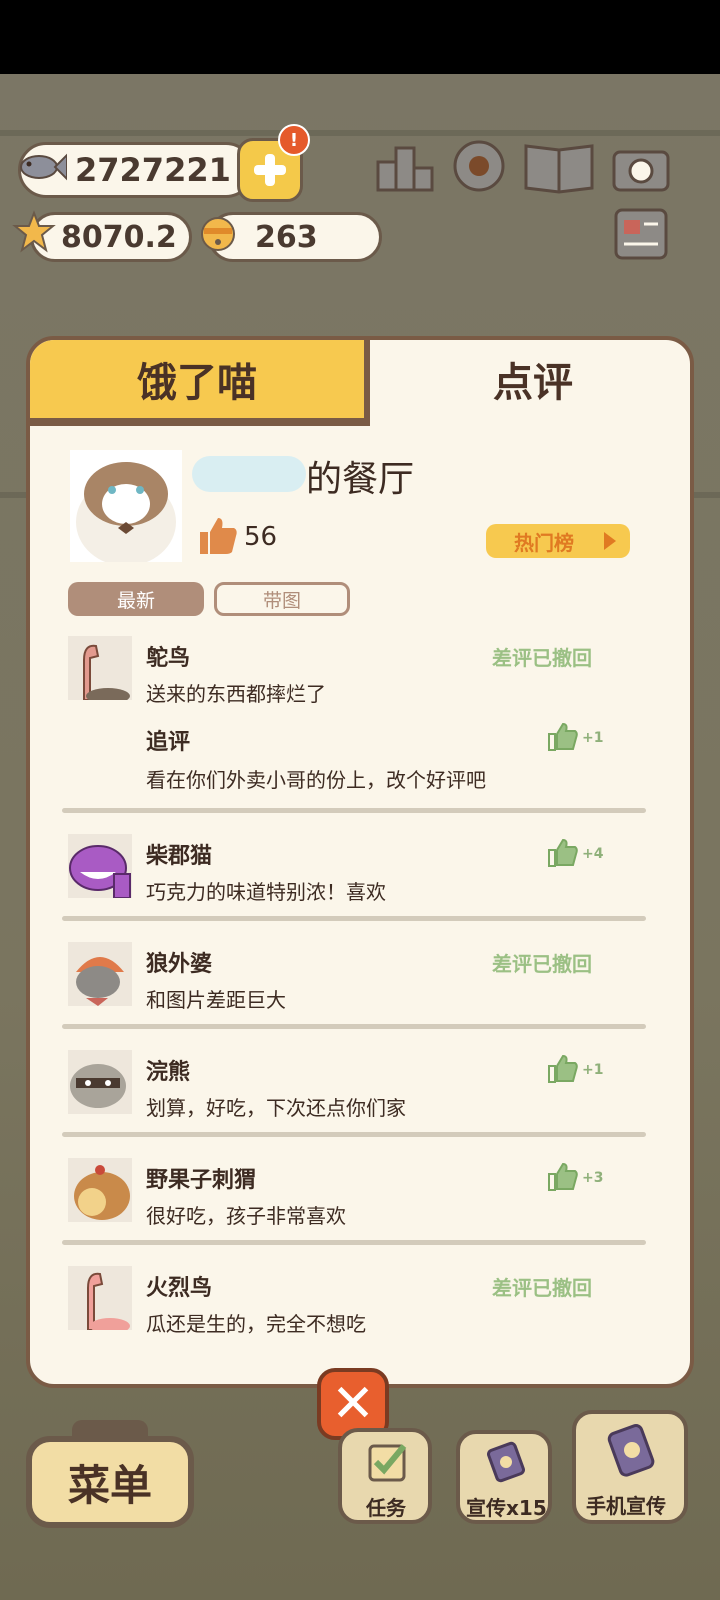  Describe the element at coordinates (100, 866) in the screenshot. I see `cheshire-cat-avatar` at that location.